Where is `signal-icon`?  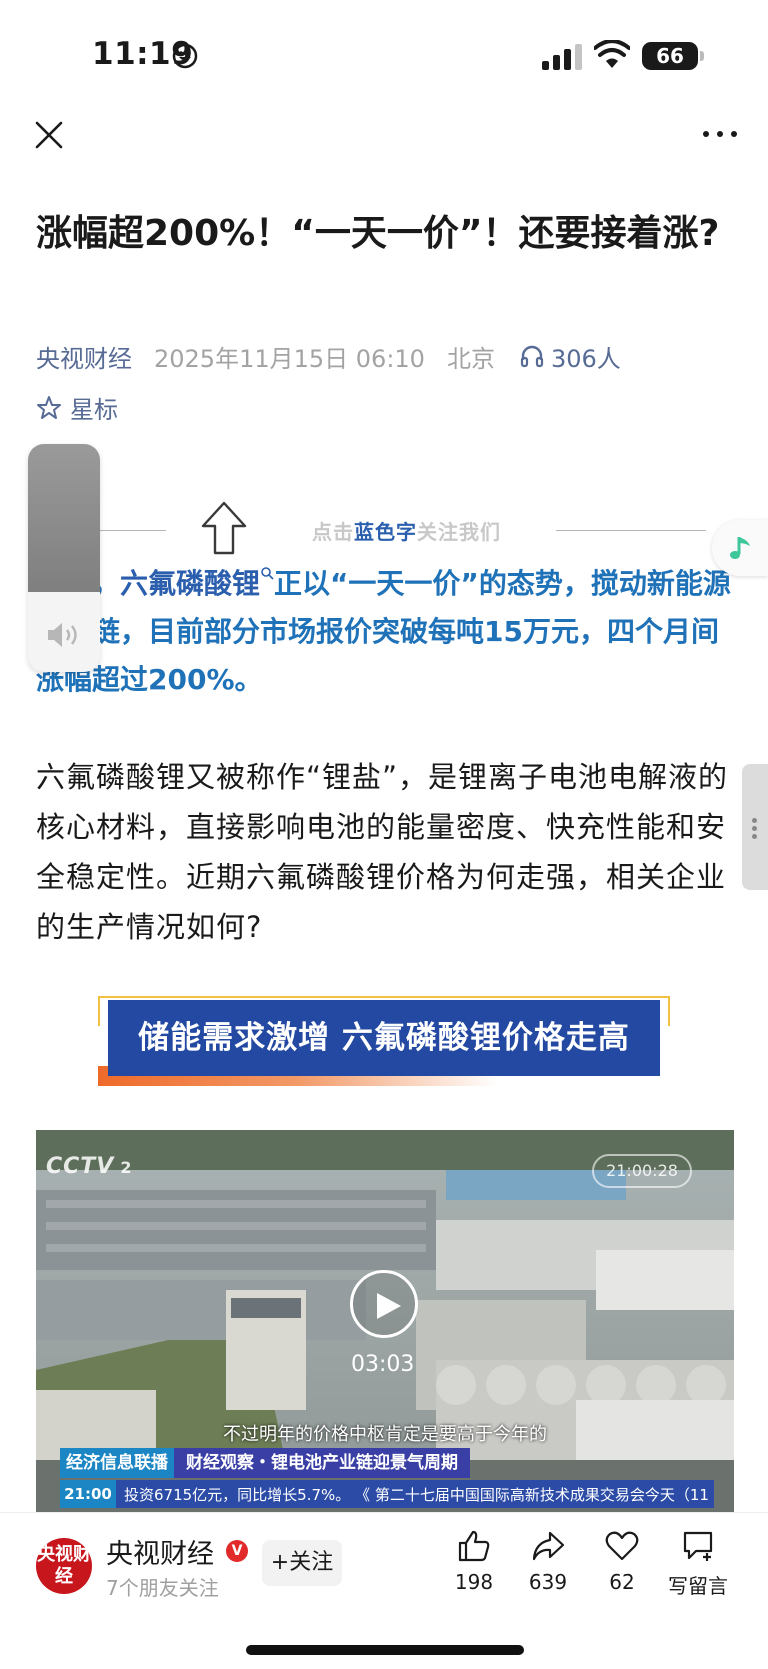
signal-icon is located at coordinates (562, 57).